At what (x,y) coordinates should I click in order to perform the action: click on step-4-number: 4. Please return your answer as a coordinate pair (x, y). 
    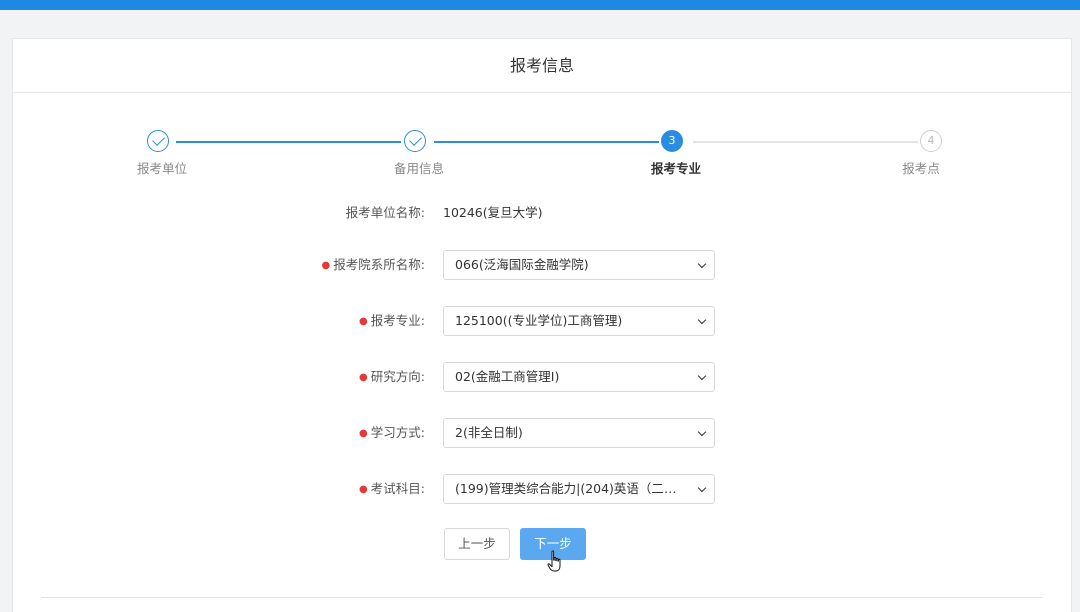
    Looking at the image, I should click on (931, 141).